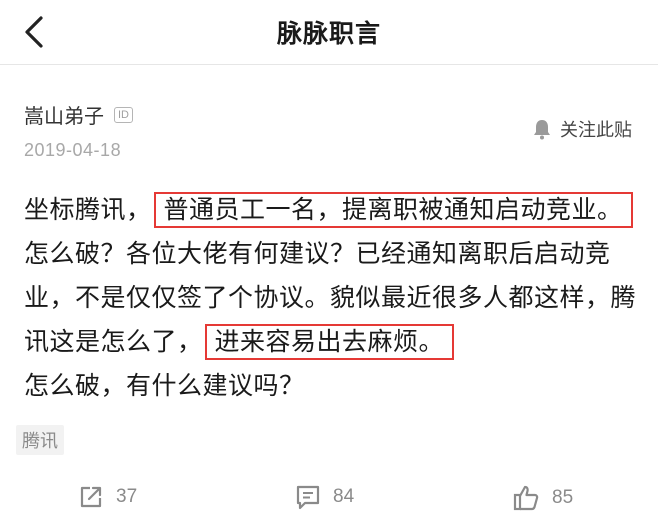 This screenshot has width=658, height=530. I want to click on bell-icon, so click(542, 130).